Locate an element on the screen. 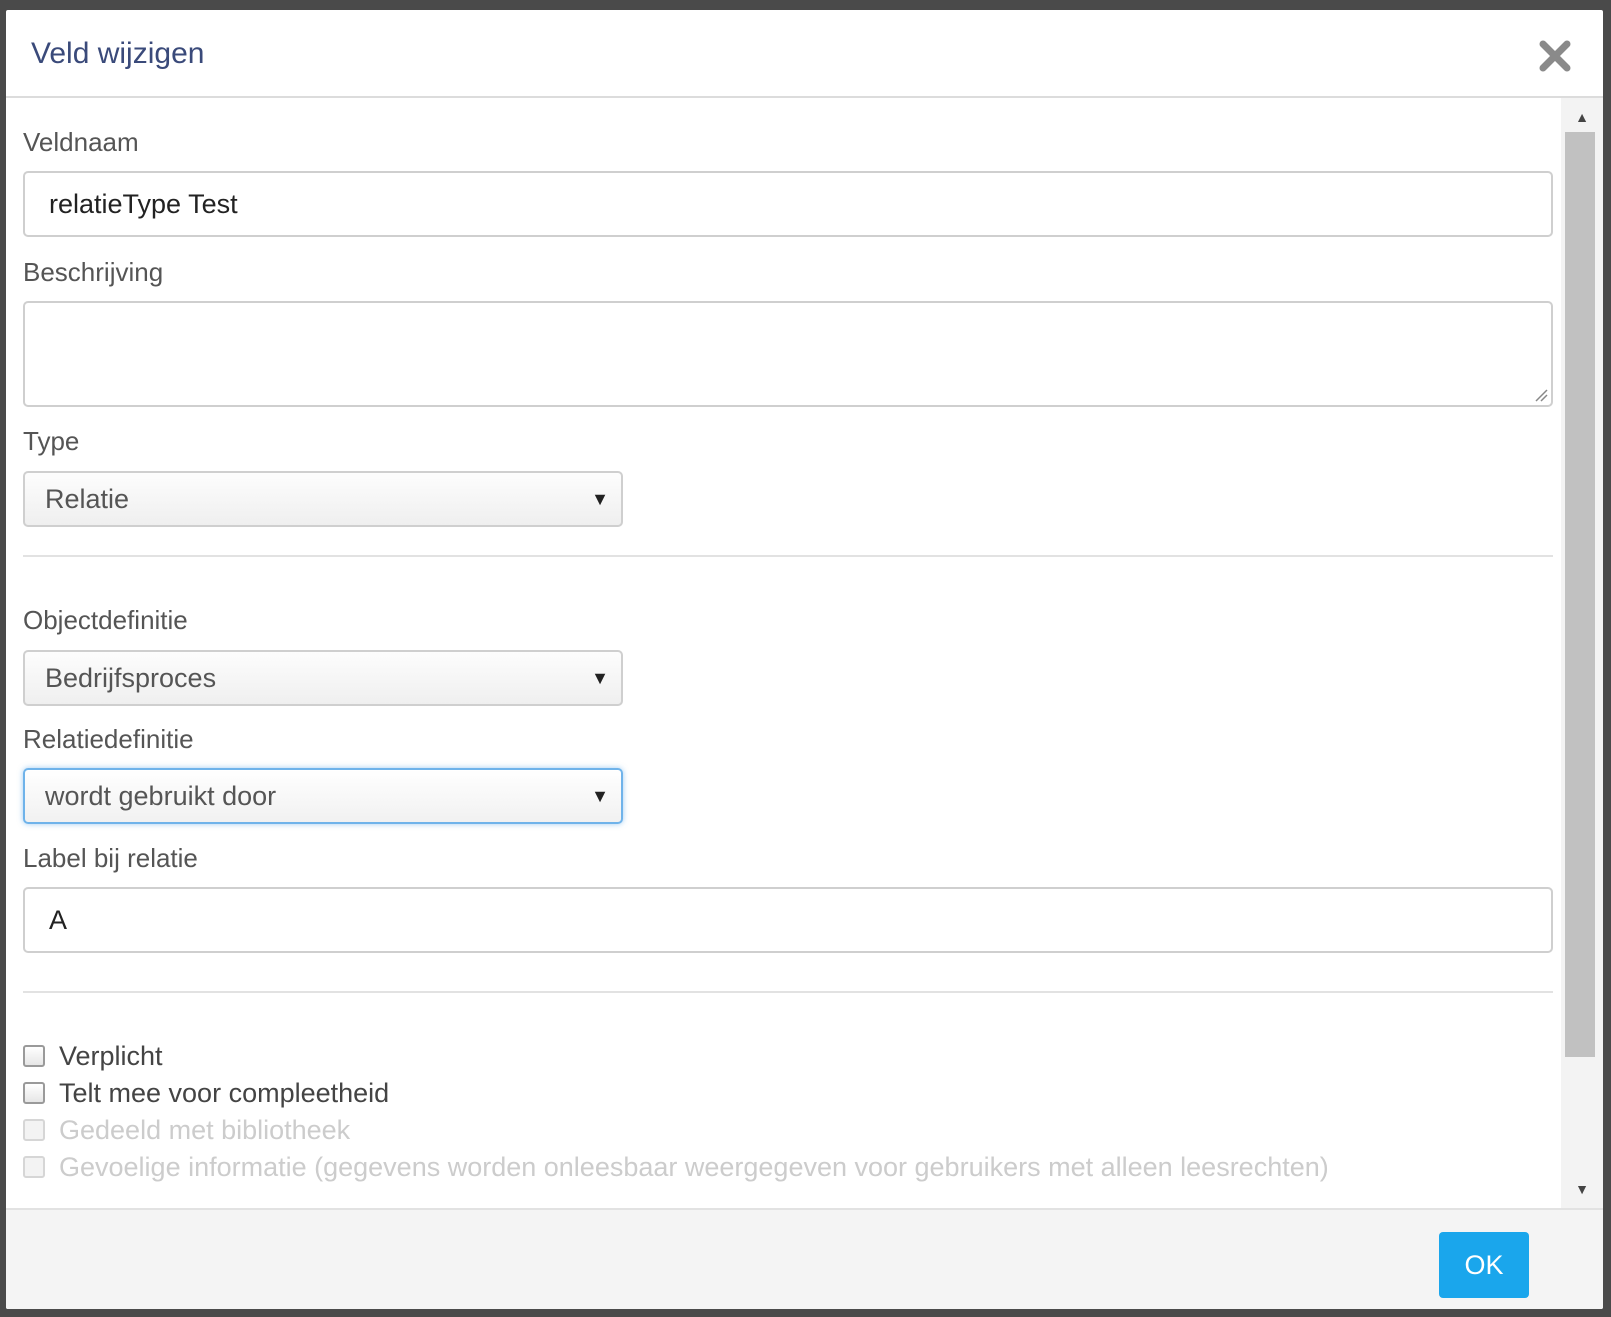  objectdefinitie-select: Bedrijfsproces ▼ is located at coordinates (323, 678).